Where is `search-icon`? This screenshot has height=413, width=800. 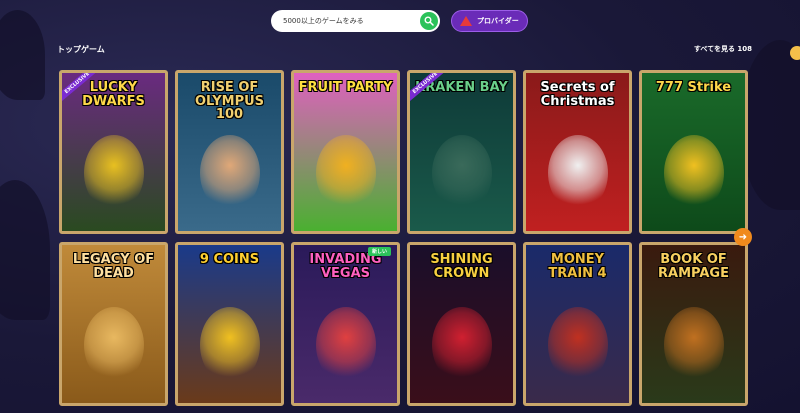
search-icon is located at coordinates (429, 21).